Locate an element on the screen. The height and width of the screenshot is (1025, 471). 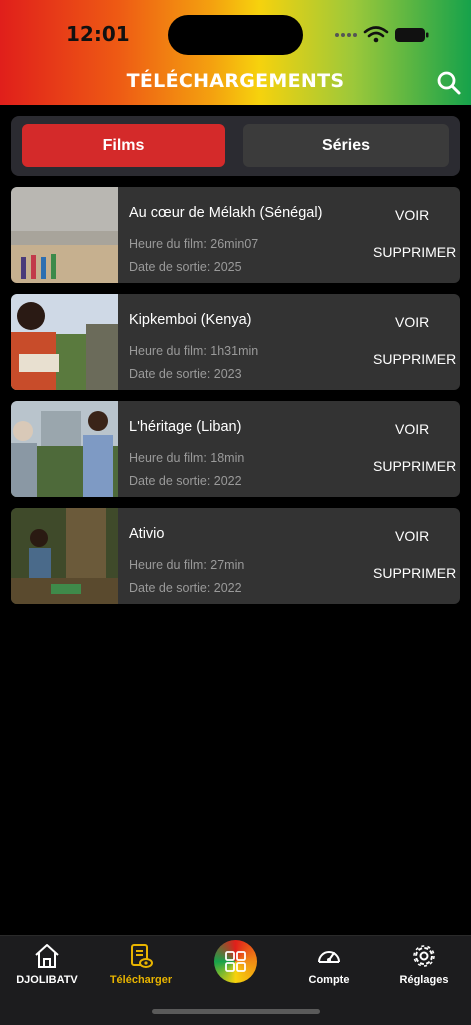
movie-title: Ativio is located at coordinates (146, 534).